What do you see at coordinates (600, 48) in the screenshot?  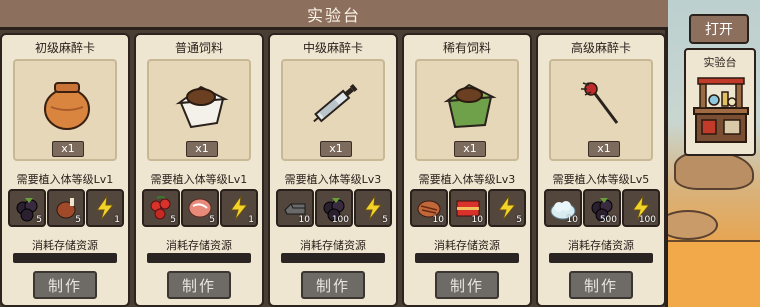 I see `recipe-name: 高级麻醉卡` at bounding box center [600, 48].